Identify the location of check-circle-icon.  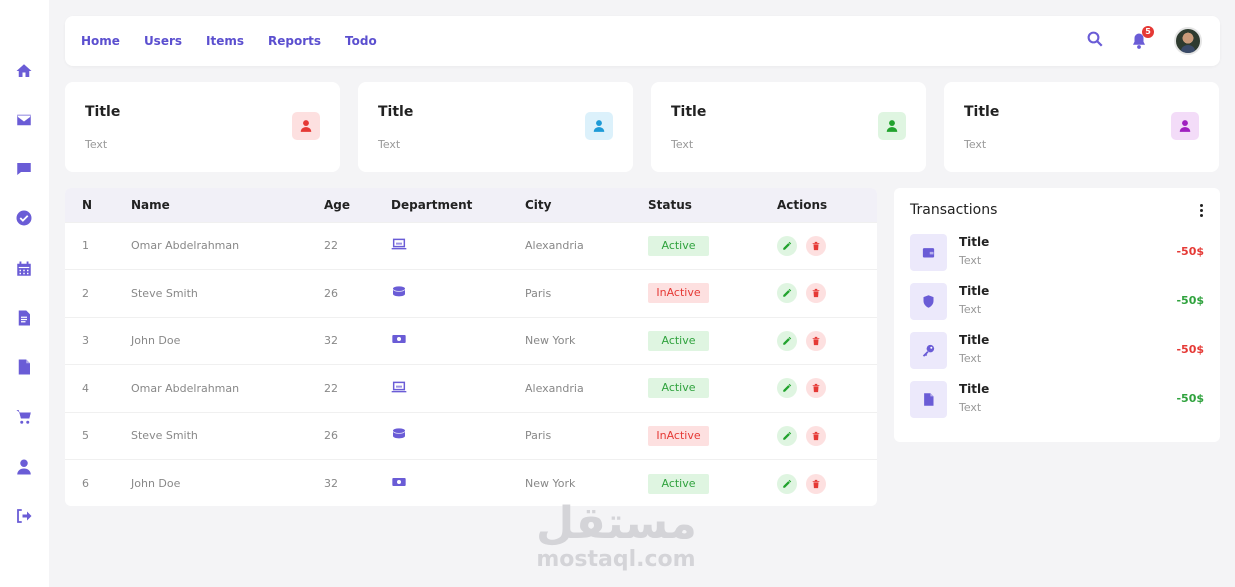
(24, 218).